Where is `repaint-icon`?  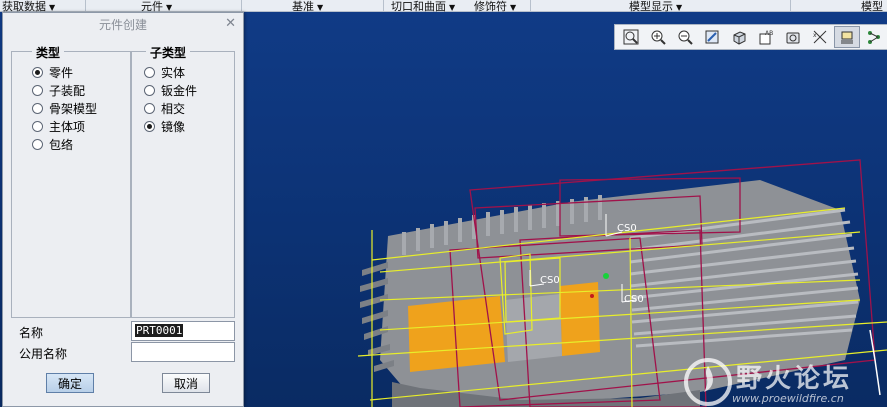
repaint-icon is located at coordinates (712, 37).